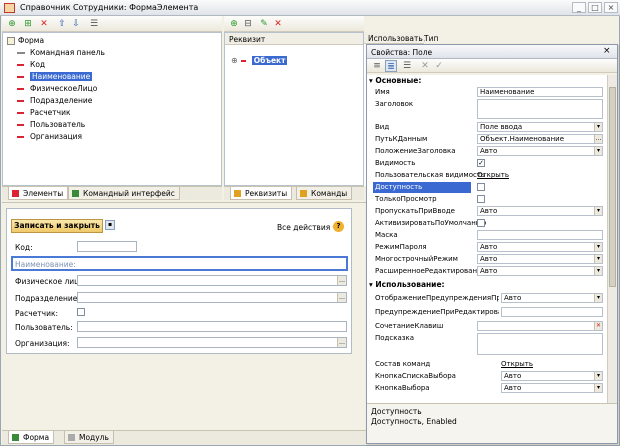 The image size is (620, 446). I want to click on prop-row: Имя Наименование, so click(491, 93).